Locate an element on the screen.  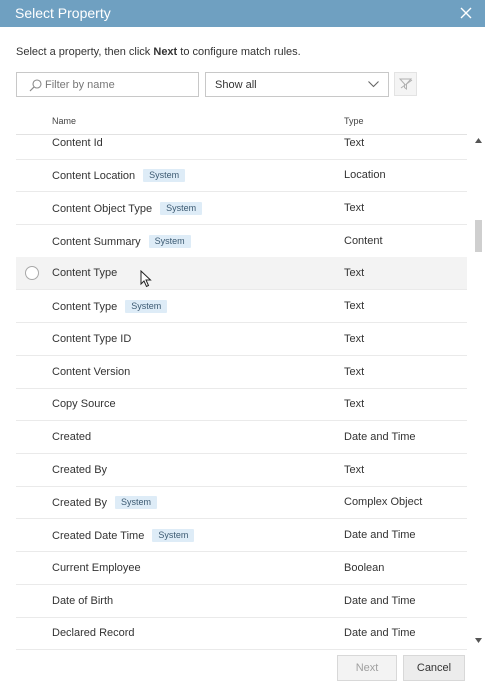
property-name-text: Current Employee is located at coordinates (96, 568).